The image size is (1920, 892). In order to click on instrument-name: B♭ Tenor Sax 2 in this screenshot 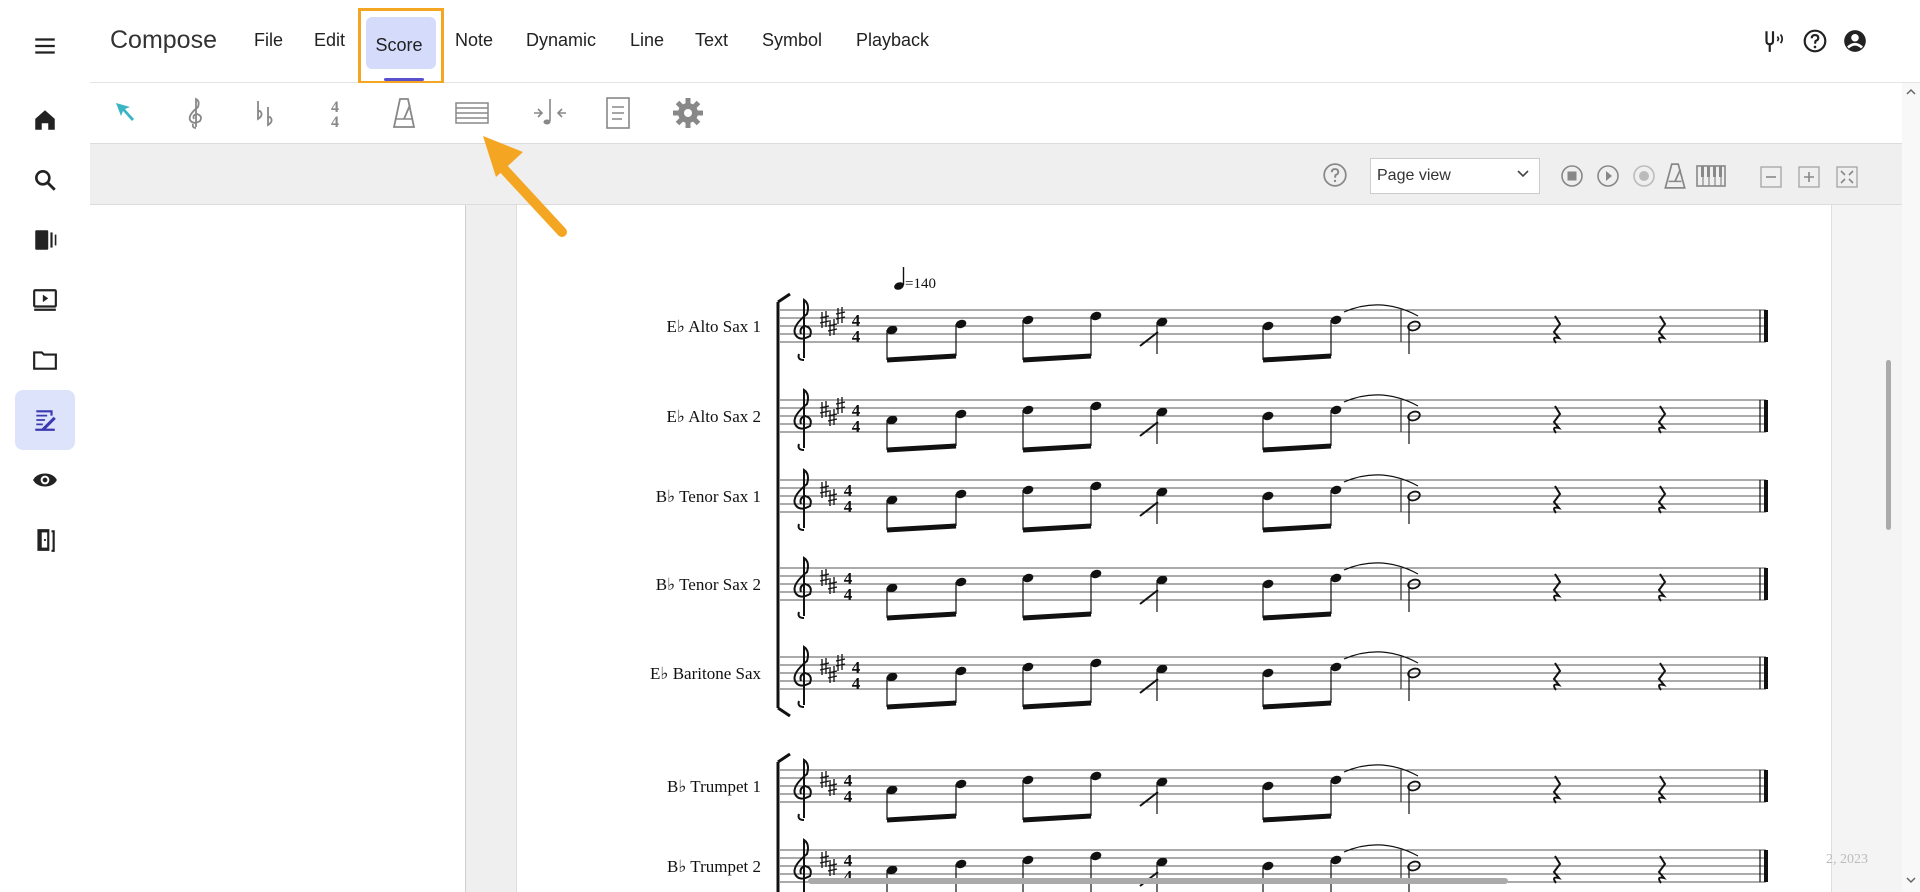, I will do `click(708, 584)`.